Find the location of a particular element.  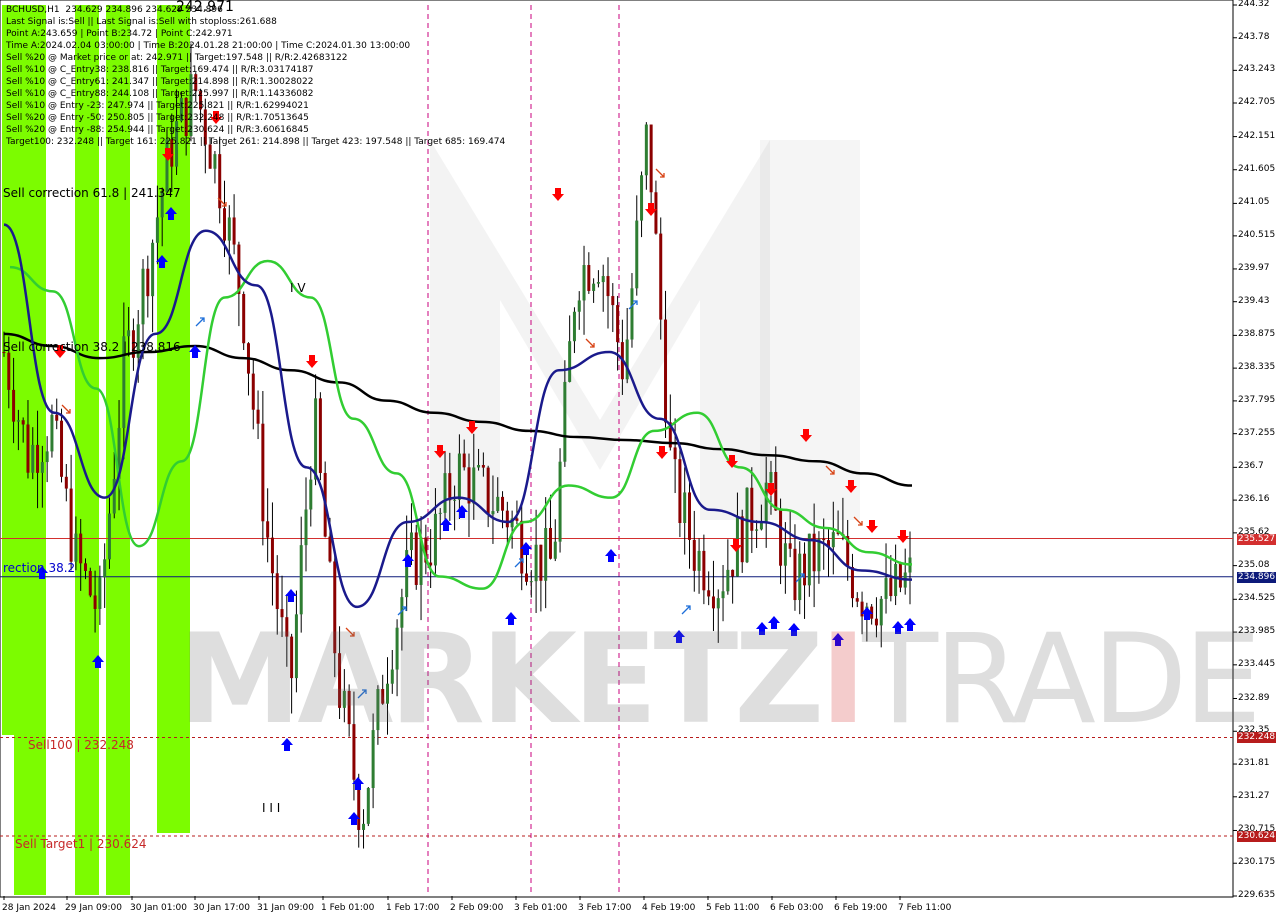

x-tick-label: 1 Feb 01:00 is located at coordinates (348, 908).